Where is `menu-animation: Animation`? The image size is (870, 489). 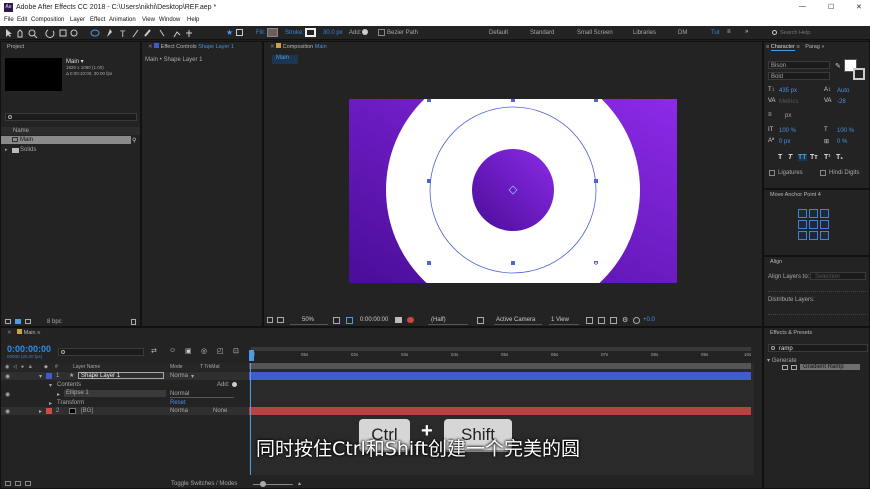
menu-animation: Animation is located at coordinates (122, 20).